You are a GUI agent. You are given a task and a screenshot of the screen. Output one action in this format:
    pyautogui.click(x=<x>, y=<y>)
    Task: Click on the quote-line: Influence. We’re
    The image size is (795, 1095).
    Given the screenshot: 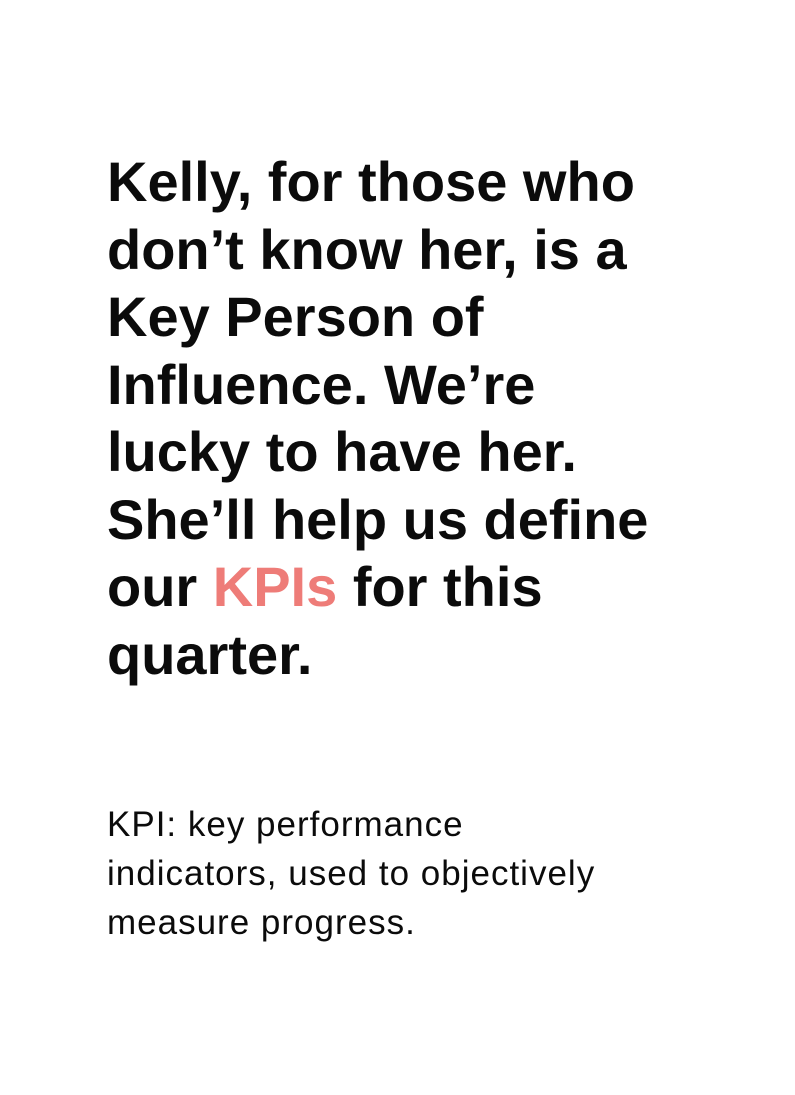 What is the action you would take?
    pyautogui.click(x=321, y=384)
    